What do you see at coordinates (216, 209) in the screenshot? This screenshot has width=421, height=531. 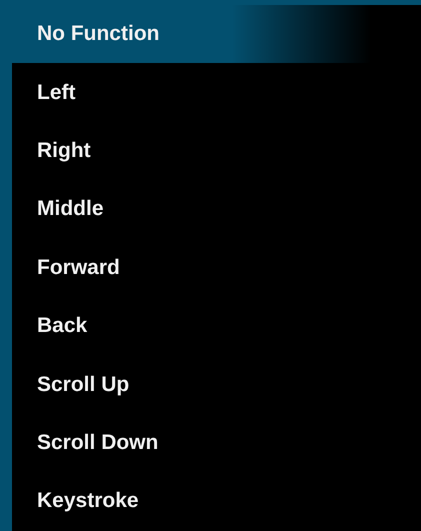 I see `menu-item: Middle` at bounding box center [216, 209].